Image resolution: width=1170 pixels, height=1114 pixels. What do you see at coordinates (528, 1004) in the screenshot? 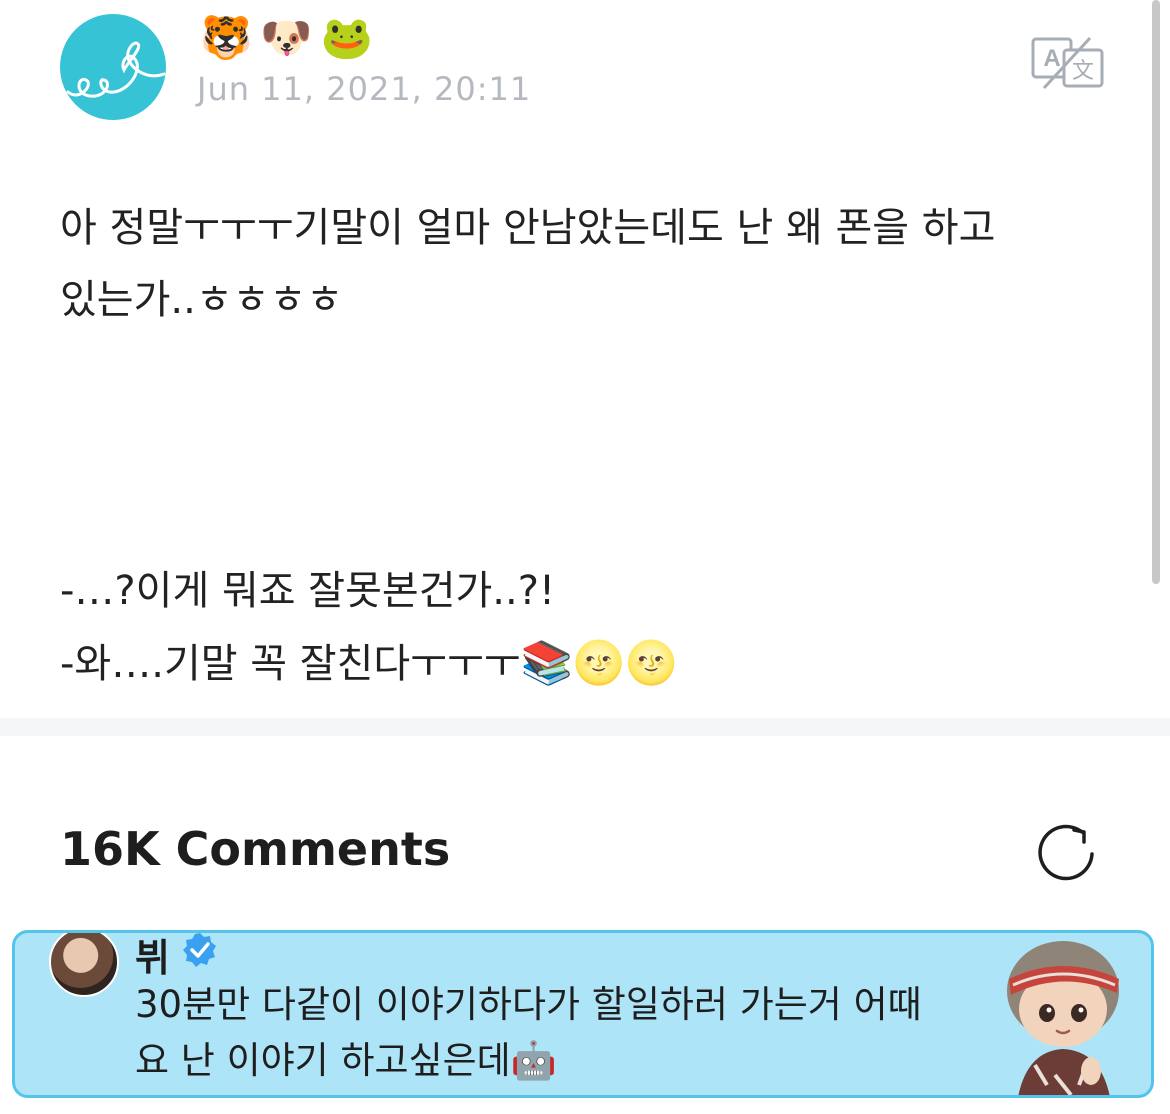
I see `comment-text-line-1: 30분만 다같이 이야기하다가 할일하러 가는거 어때` at bounding box center [528, 1004].